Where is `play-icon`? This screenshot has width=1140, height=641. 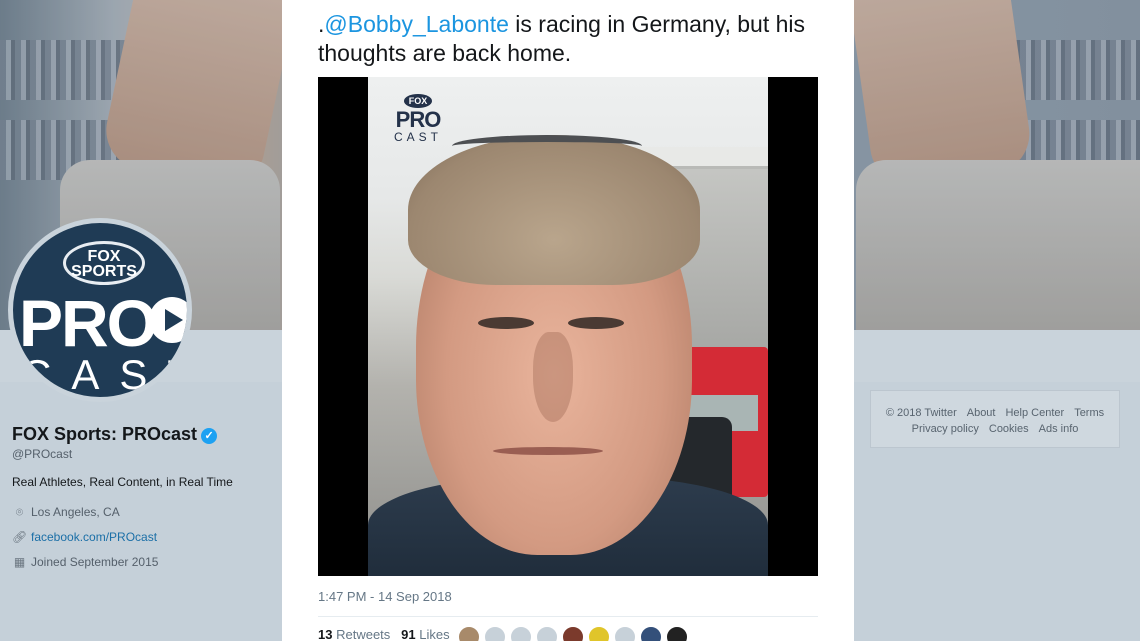
play-icon is located at coordinates (168, 320).